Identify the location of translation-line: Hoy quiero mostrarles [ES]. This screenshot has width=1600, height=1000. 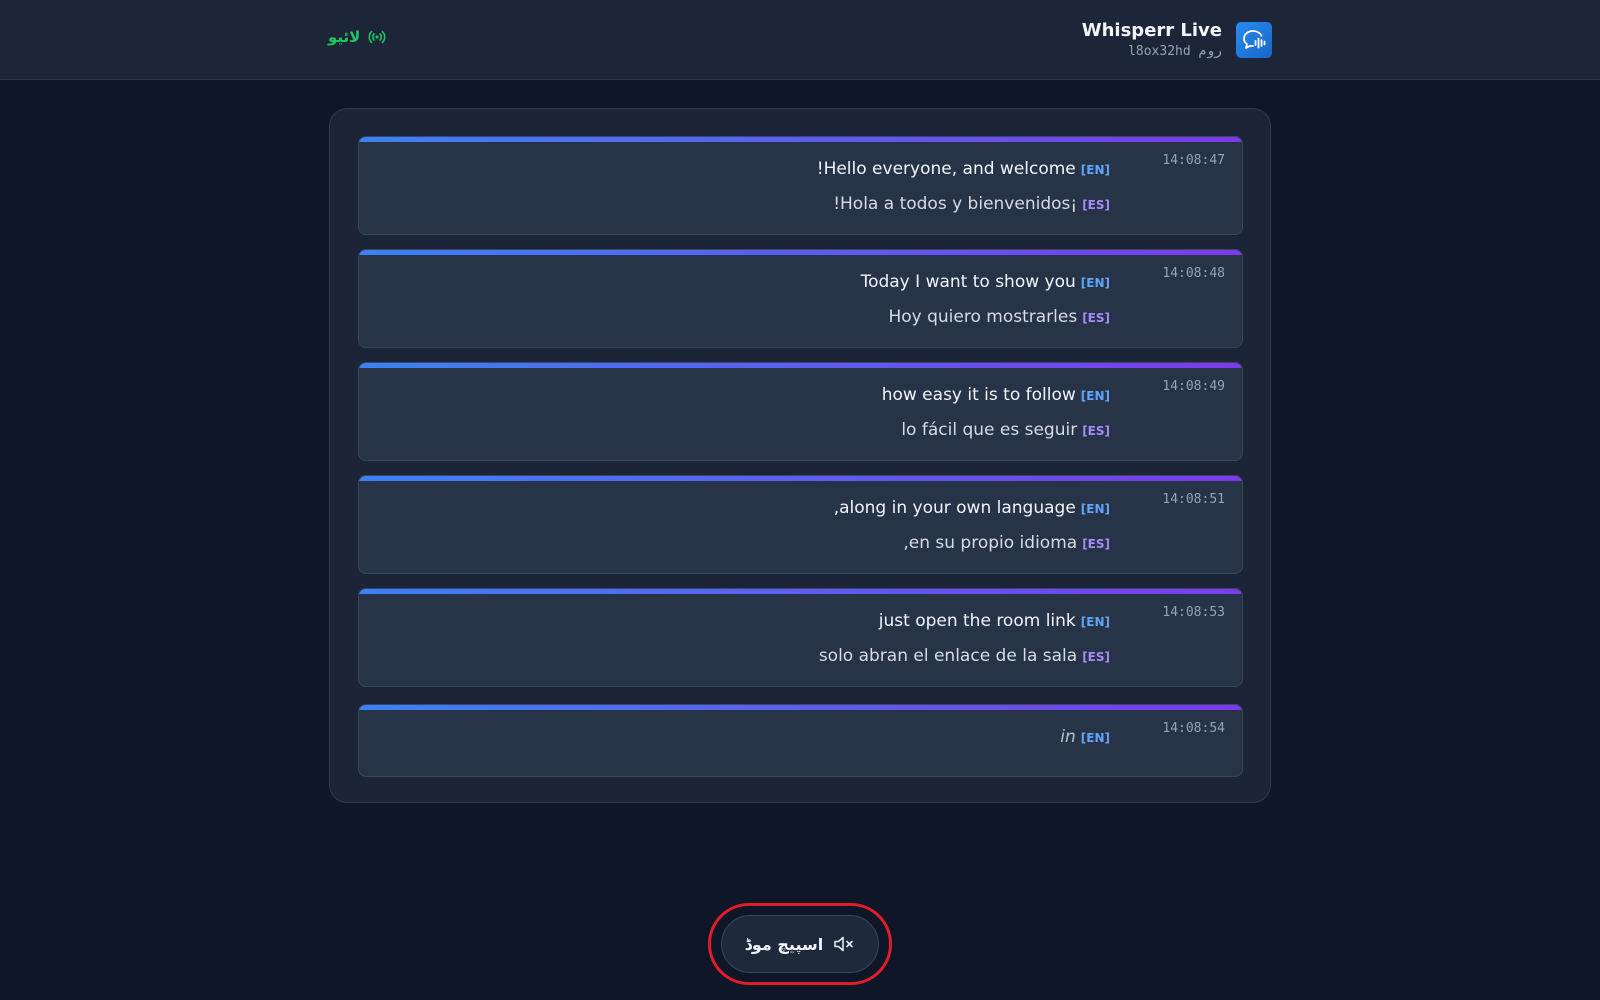
(999, 317).